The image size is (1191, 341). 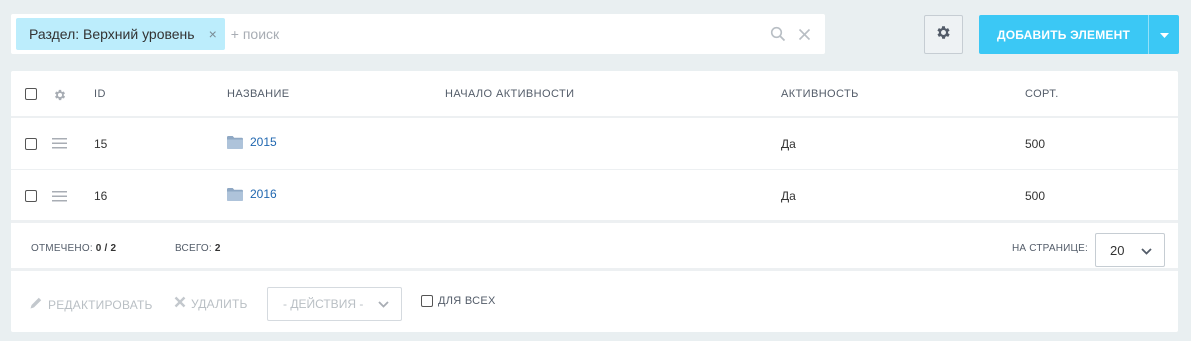 I want to click on filter-tag-section: Раздел: Верхний уровень ×, so click(x=120, y=34).